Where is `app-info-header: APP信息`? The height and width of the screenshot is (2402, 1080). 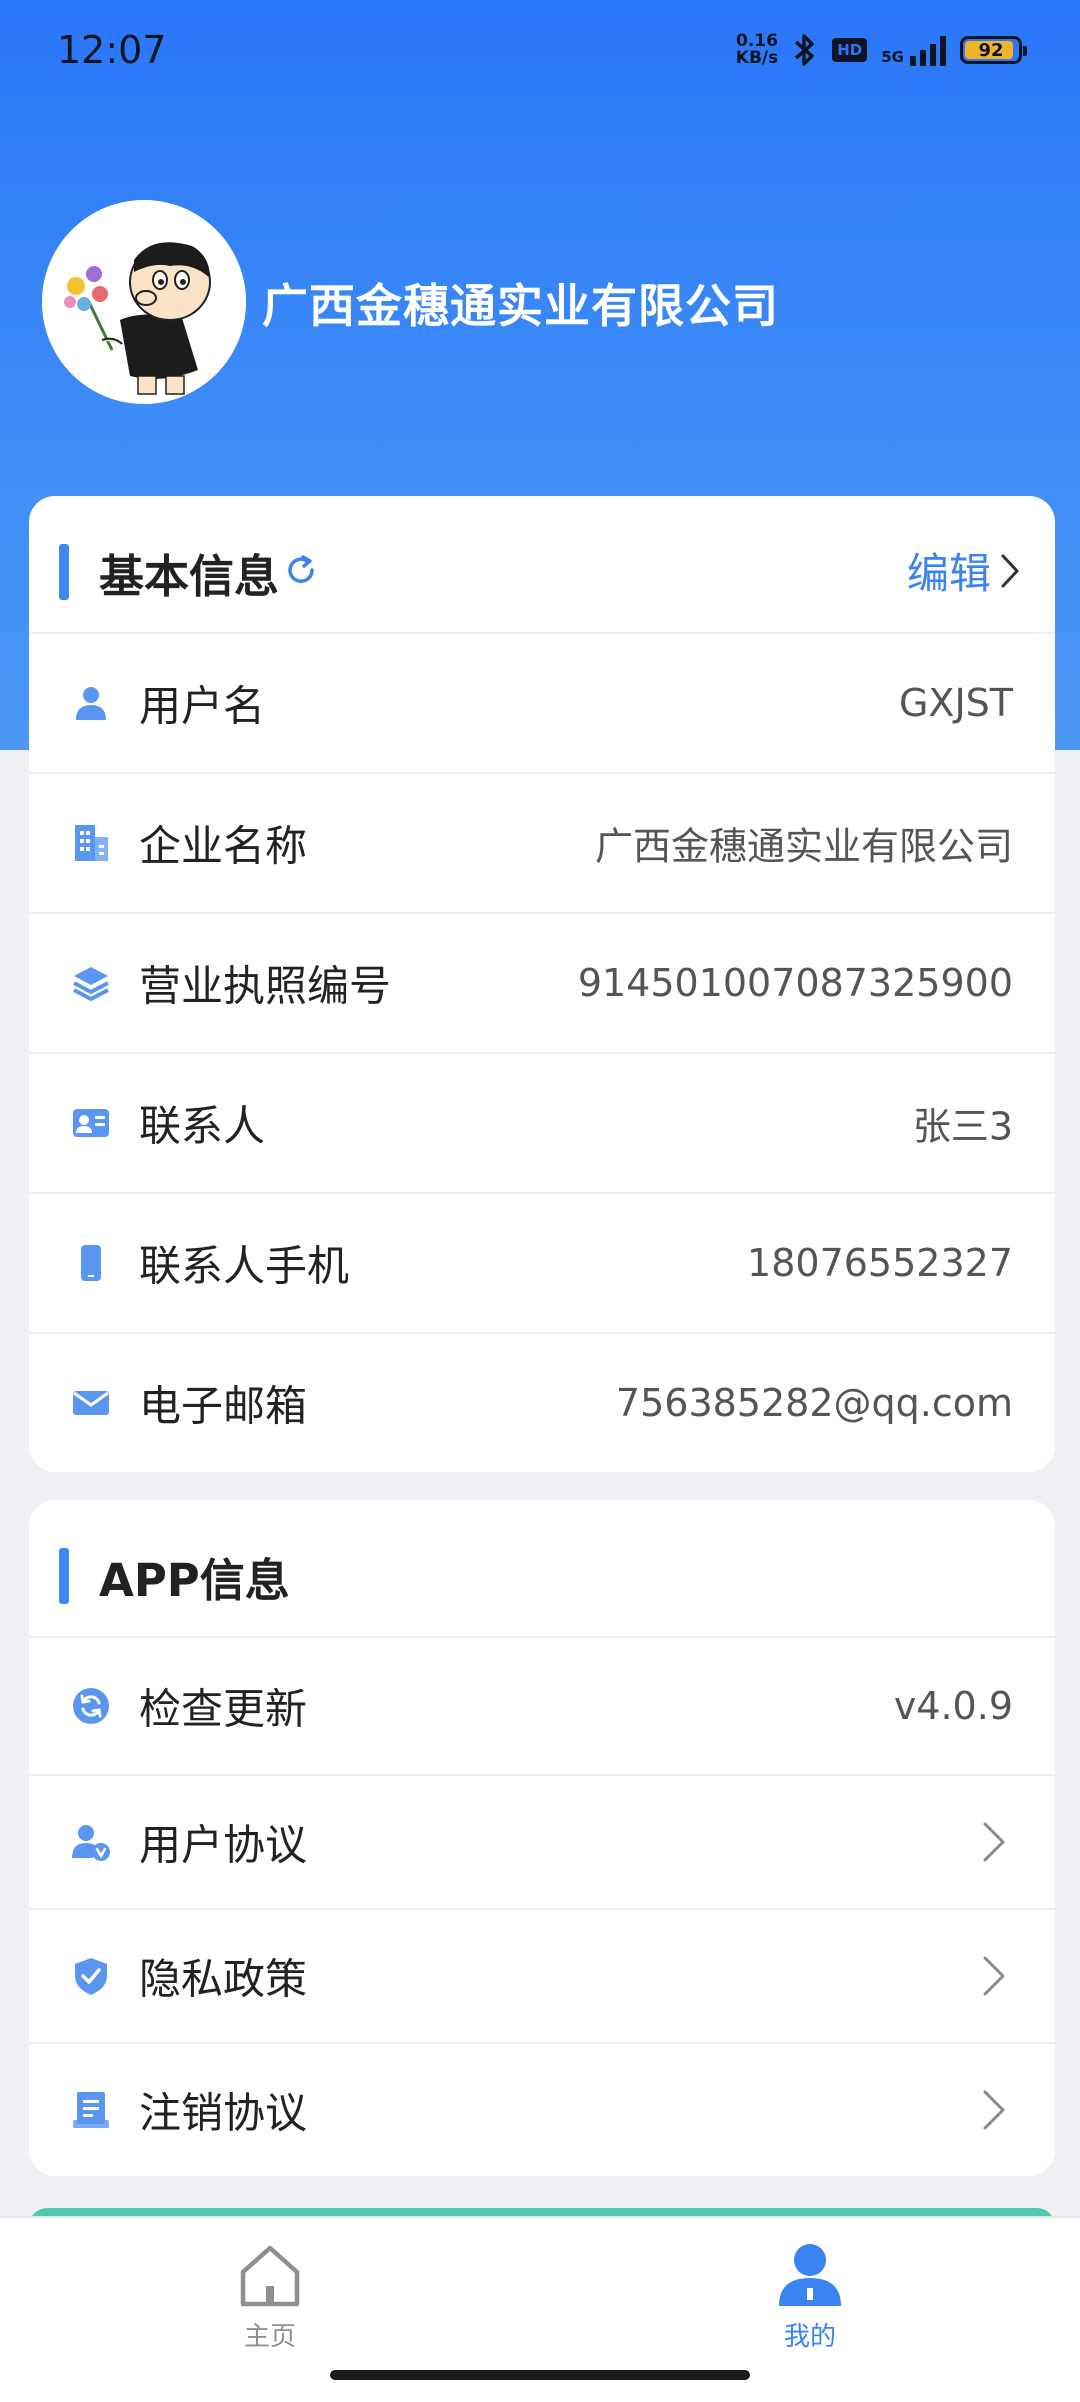
app-info-header: APP信息 is located at coordinates (542, 1569).